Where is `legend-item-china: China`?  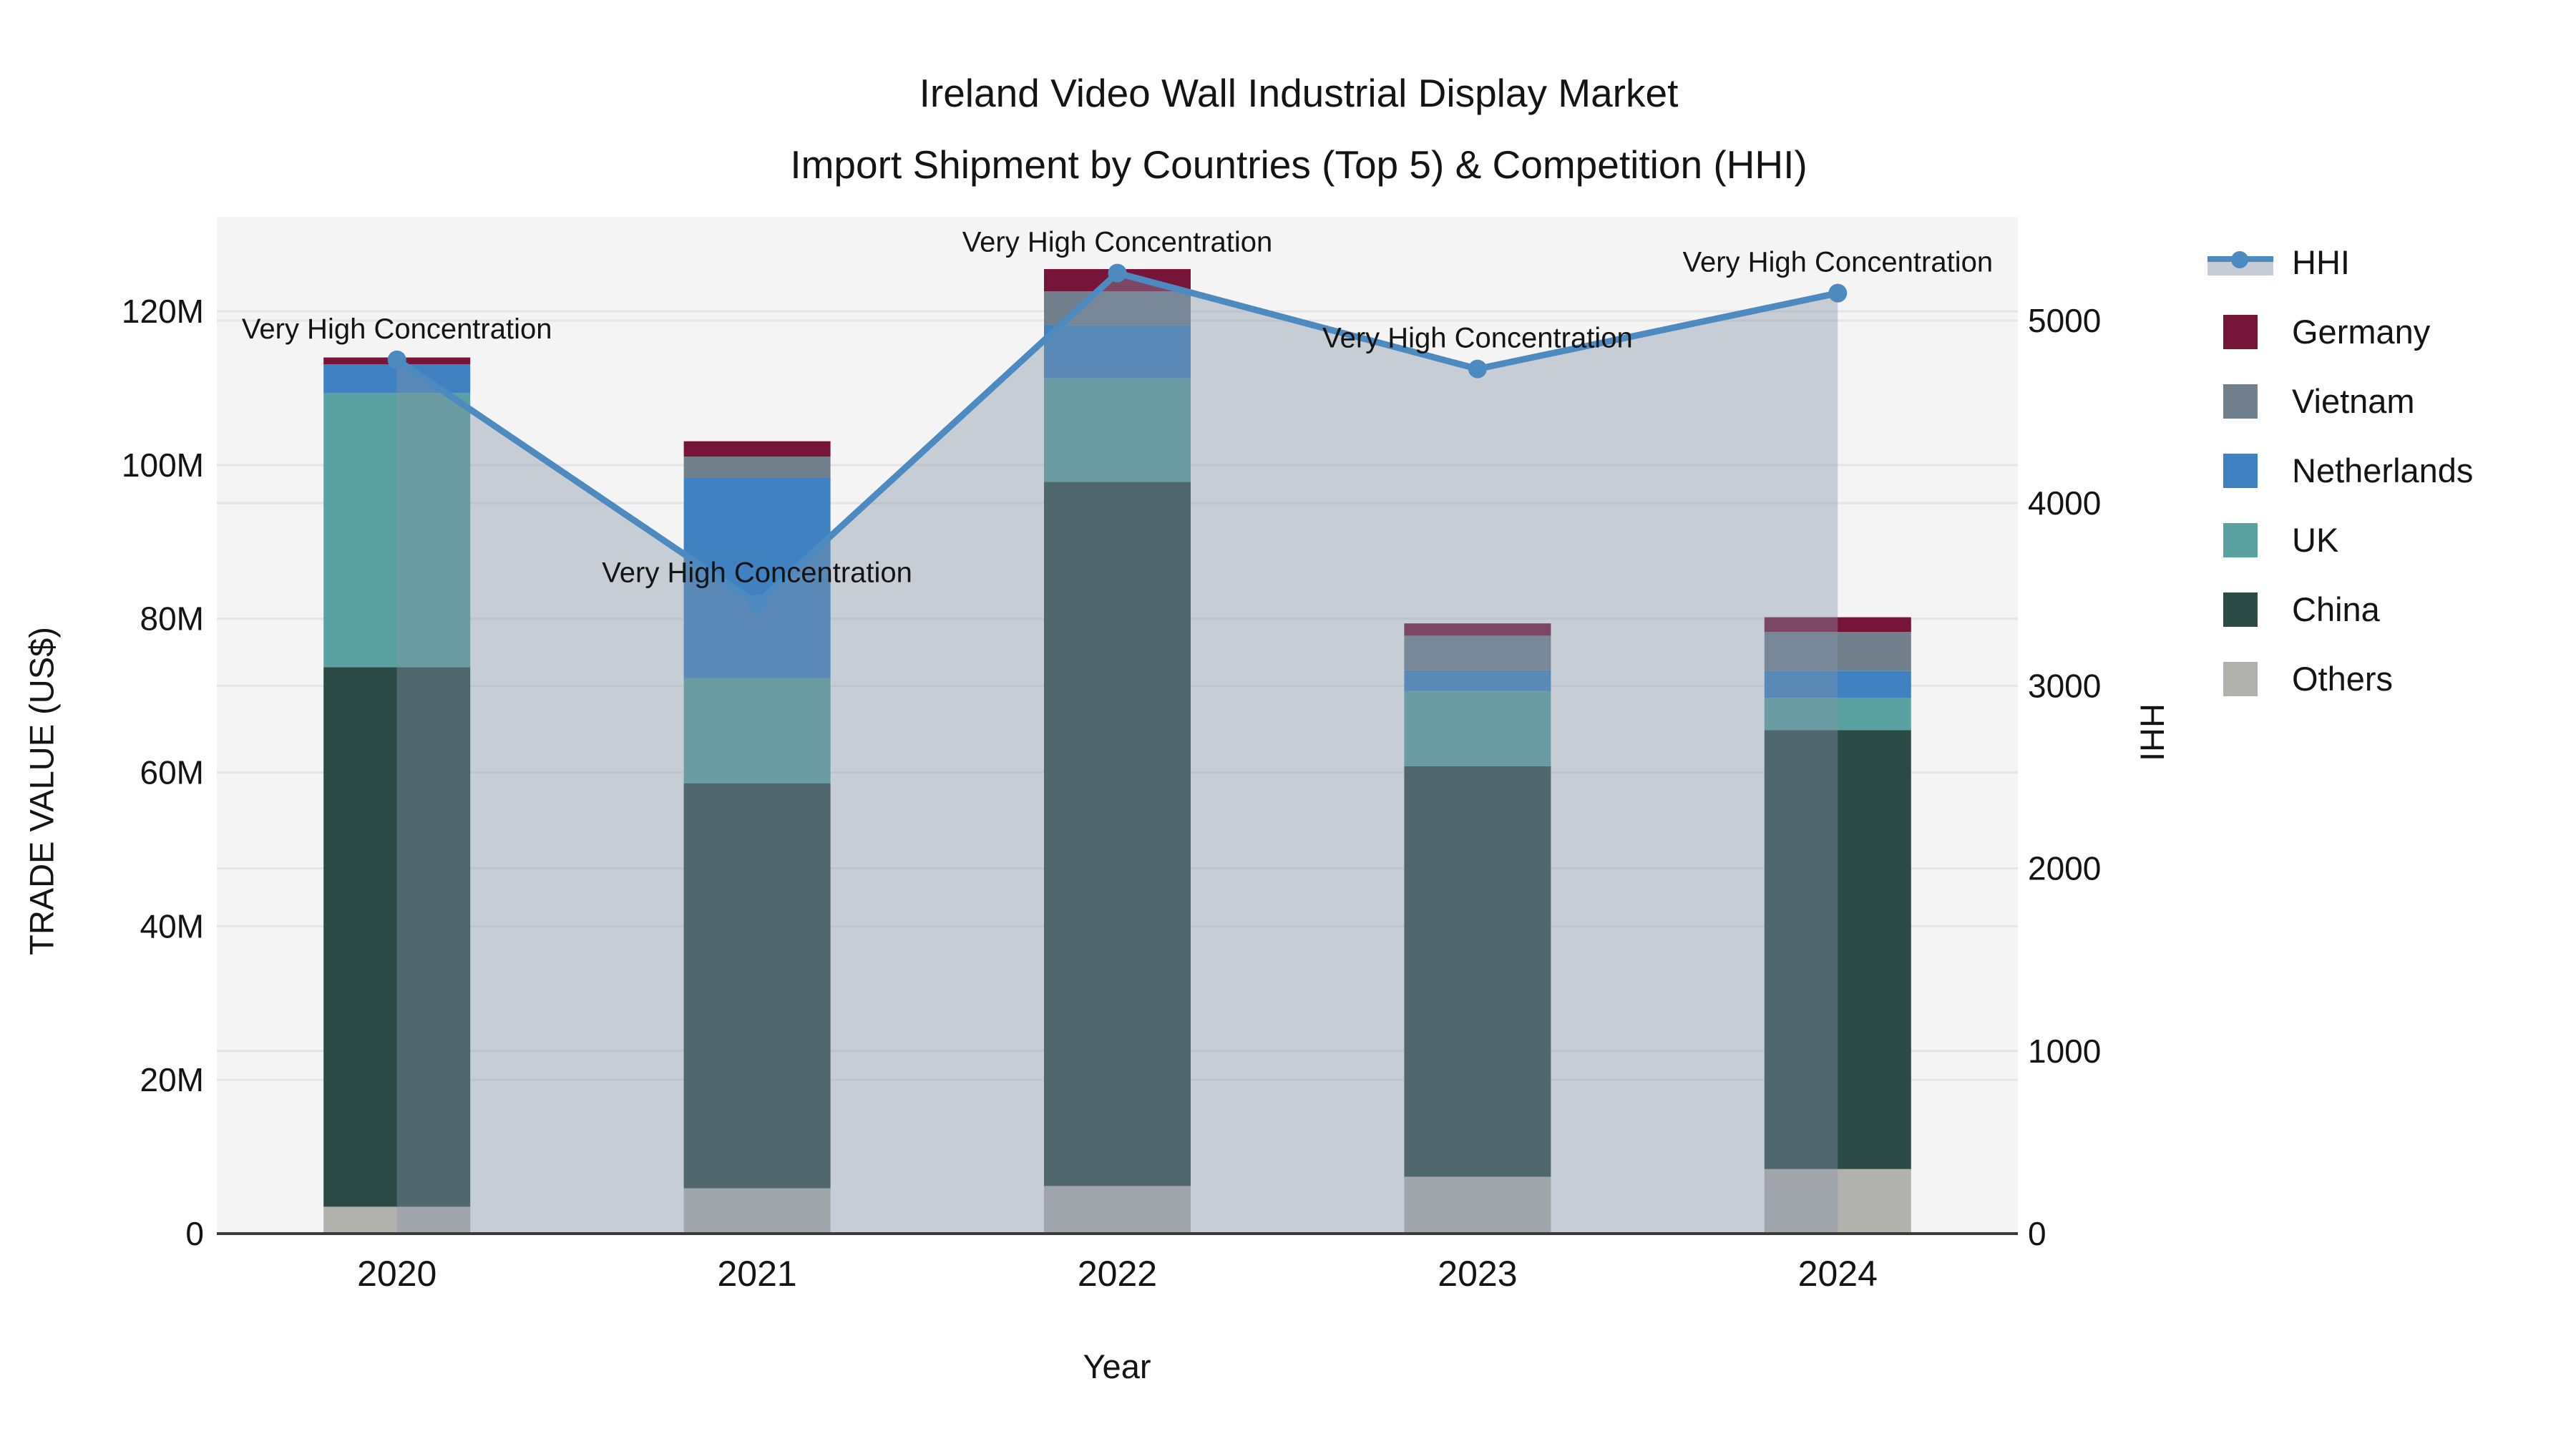 legend-item-china: China is located at coordinates (2340, 609).